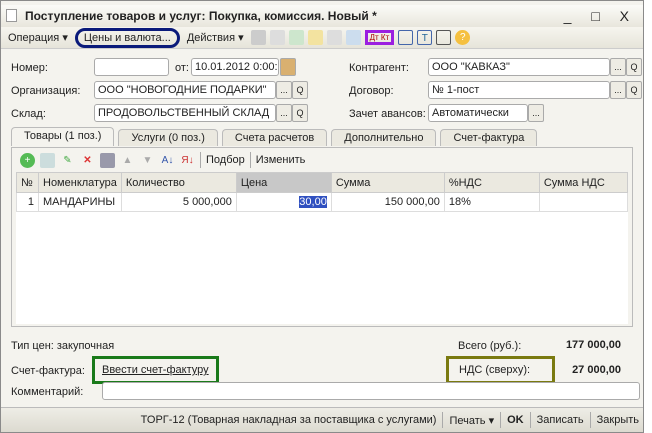 Image resolution: width=652 pixels, height=433 pixels. I want to click on list-icon, so click(444, 37).